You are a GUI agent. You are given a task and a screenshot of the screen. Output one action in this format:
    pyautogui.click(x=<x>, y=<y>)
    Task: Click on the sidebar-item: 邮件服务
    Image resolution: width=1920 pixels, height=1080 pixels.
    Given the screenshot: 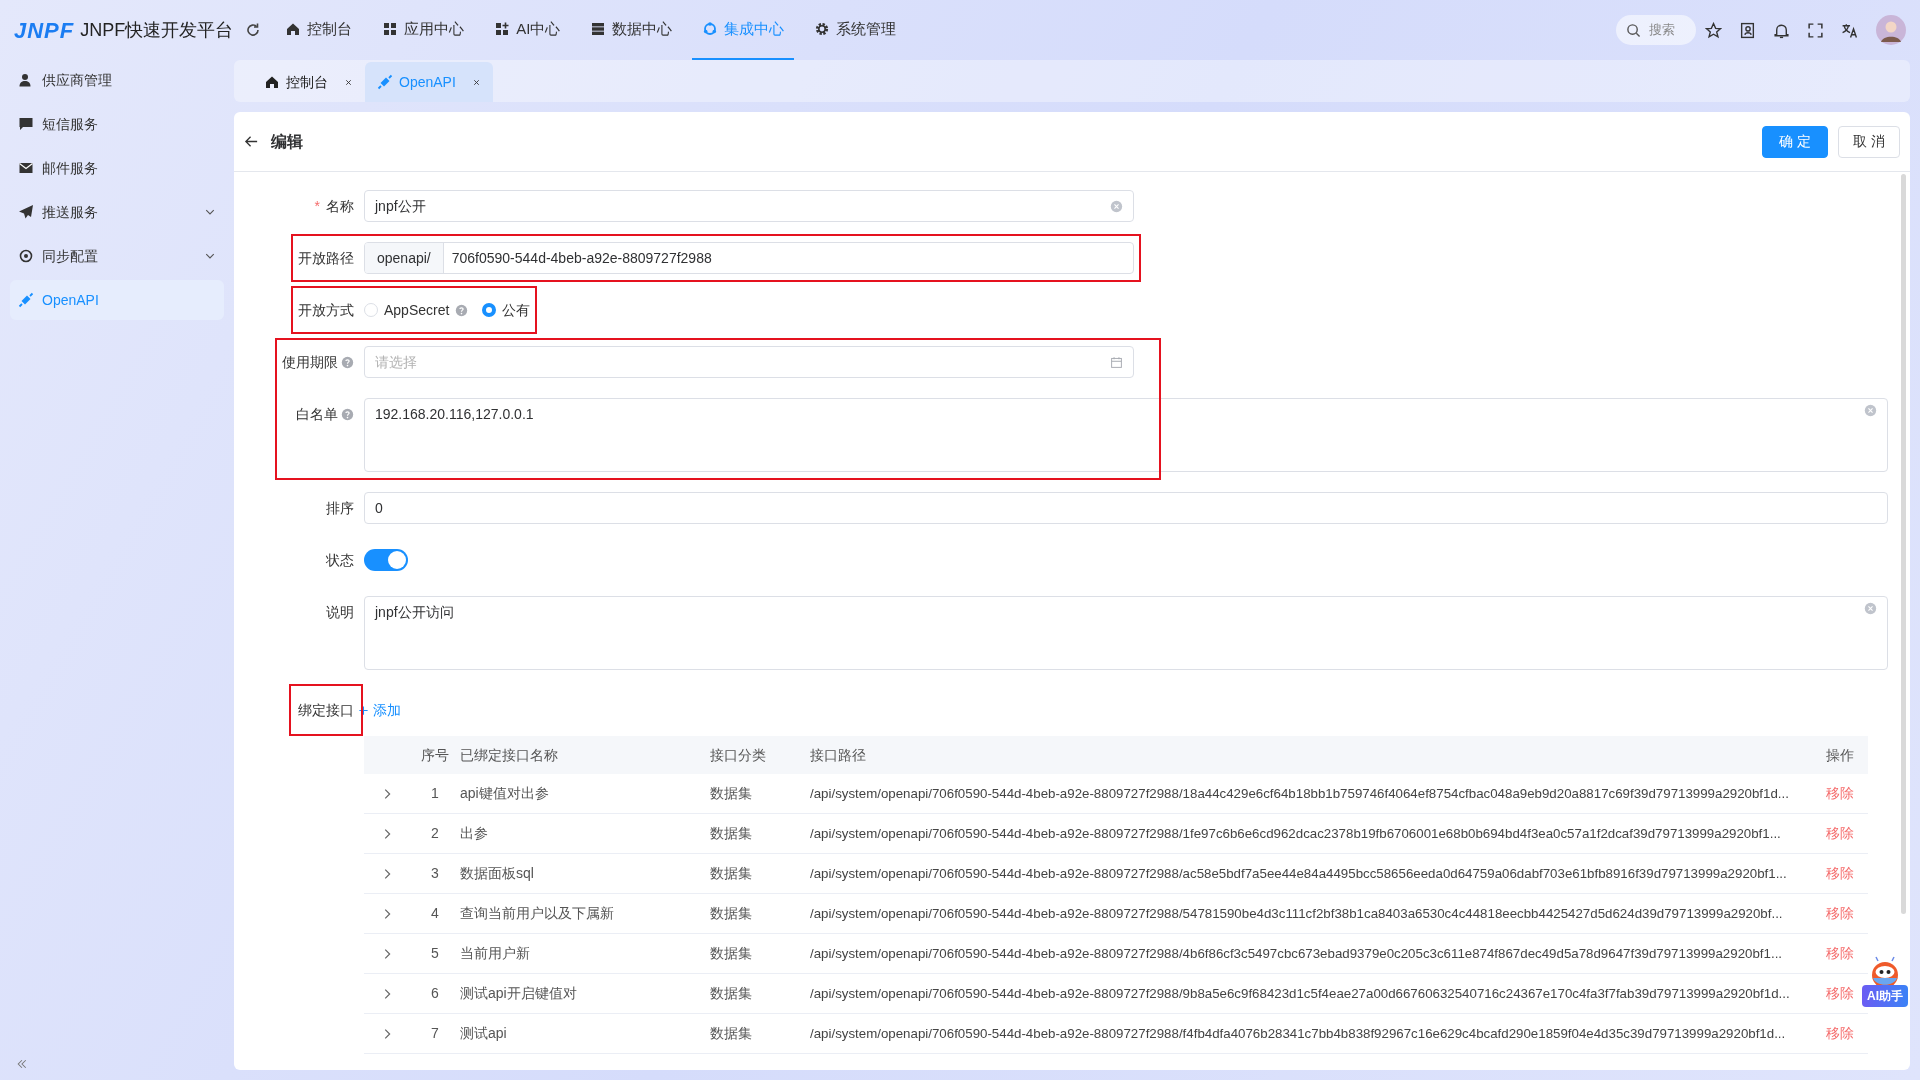 What is the action you would take?
    pyautogui.click(x=117, y=168)
    